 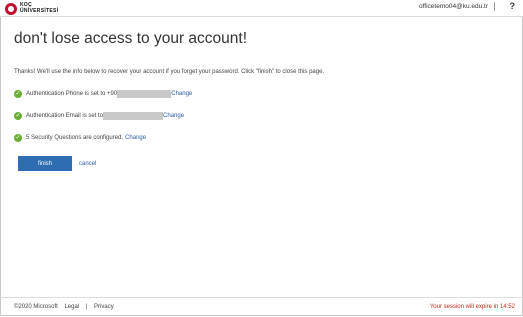 I want to click on change-email-link: Change, so click(x=173, y=116).